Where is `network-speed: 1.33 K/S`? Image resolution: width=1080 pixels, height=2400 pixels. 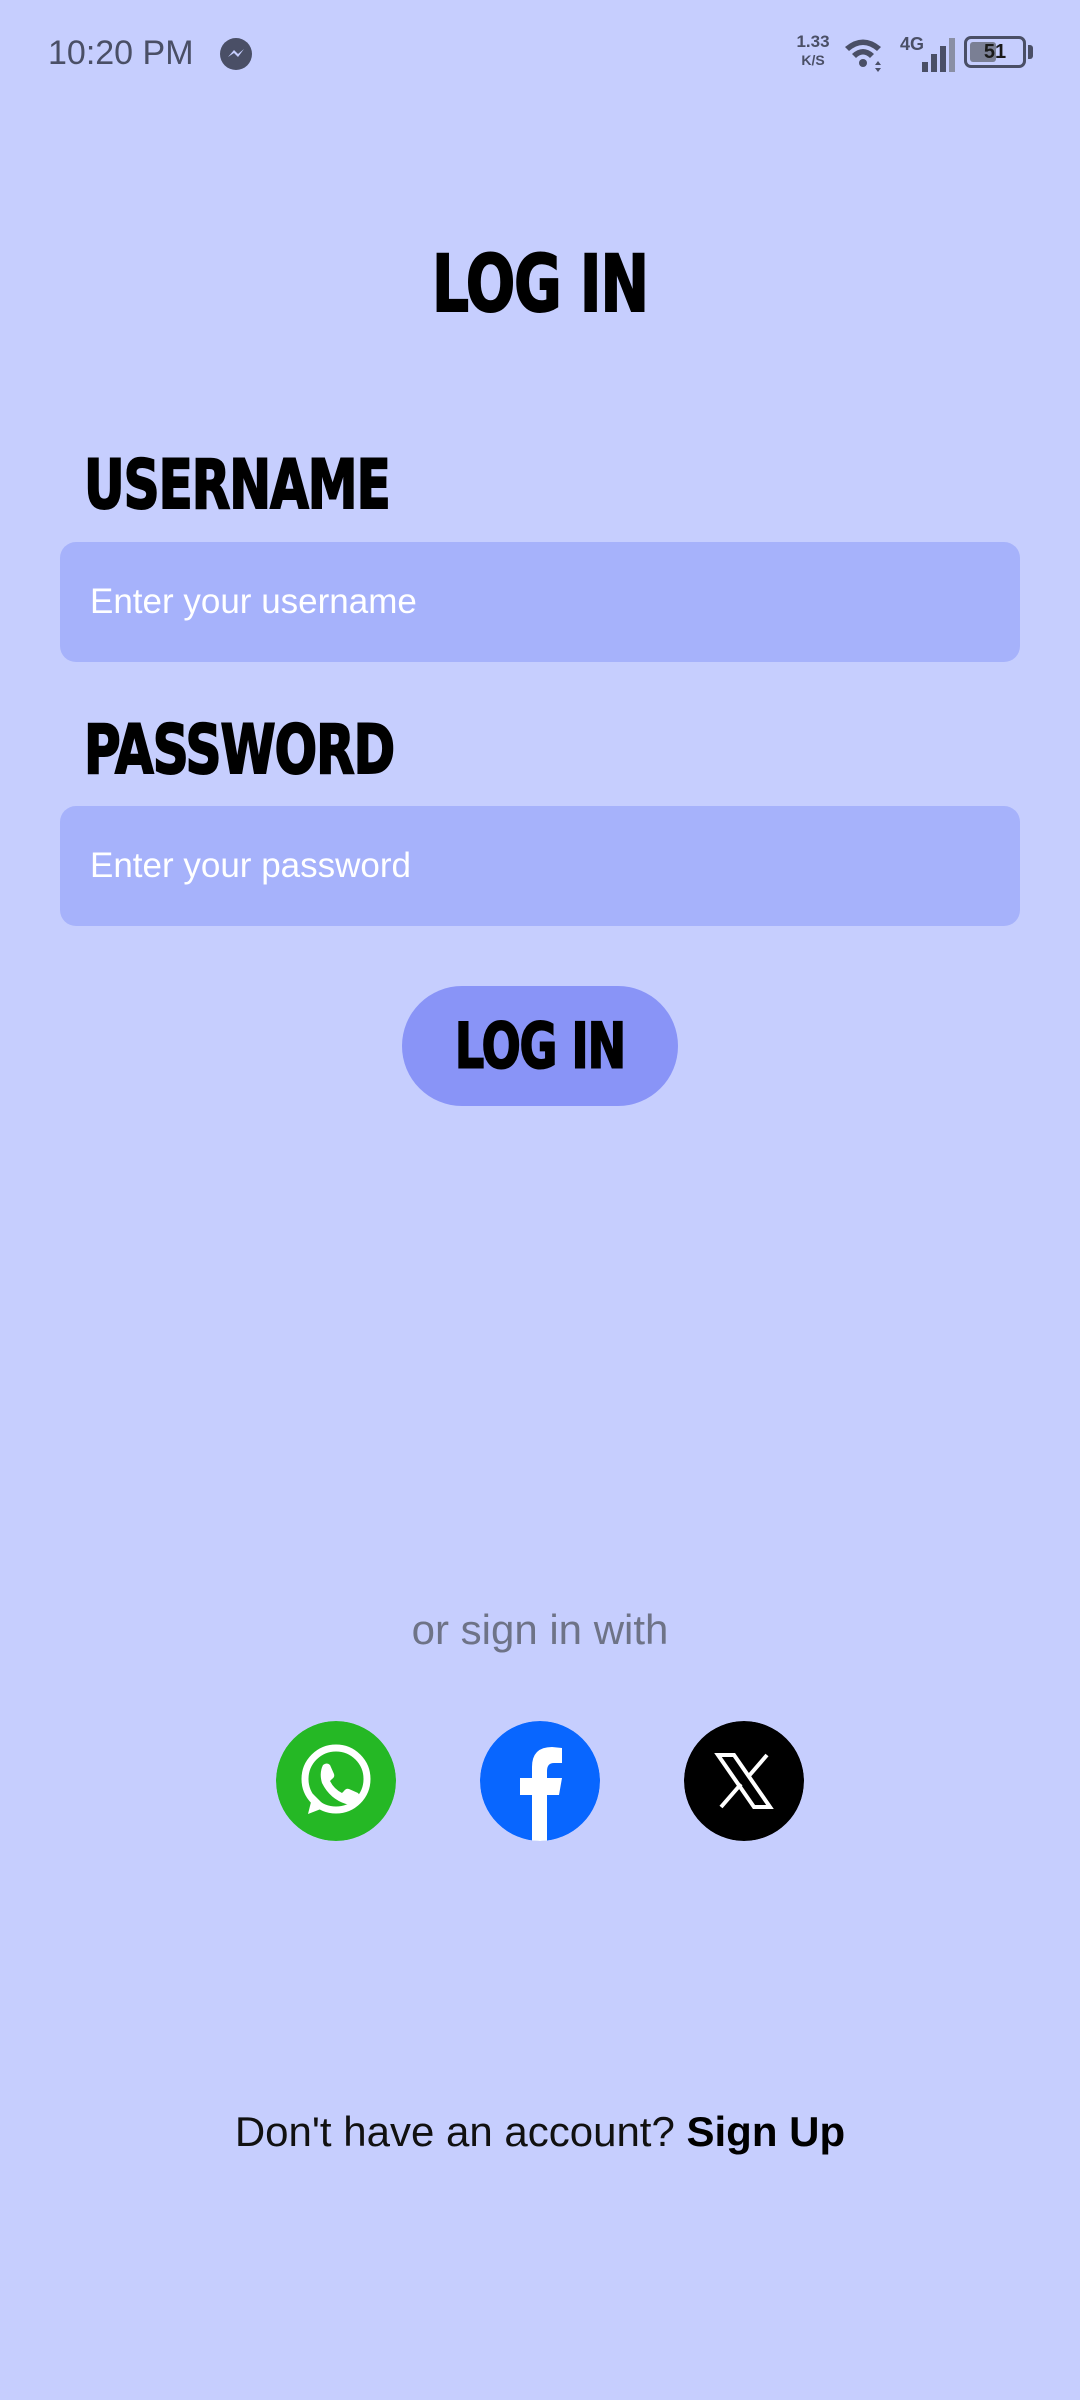 network-speed: 1.33 K/S is located at coordinates (813, 51).